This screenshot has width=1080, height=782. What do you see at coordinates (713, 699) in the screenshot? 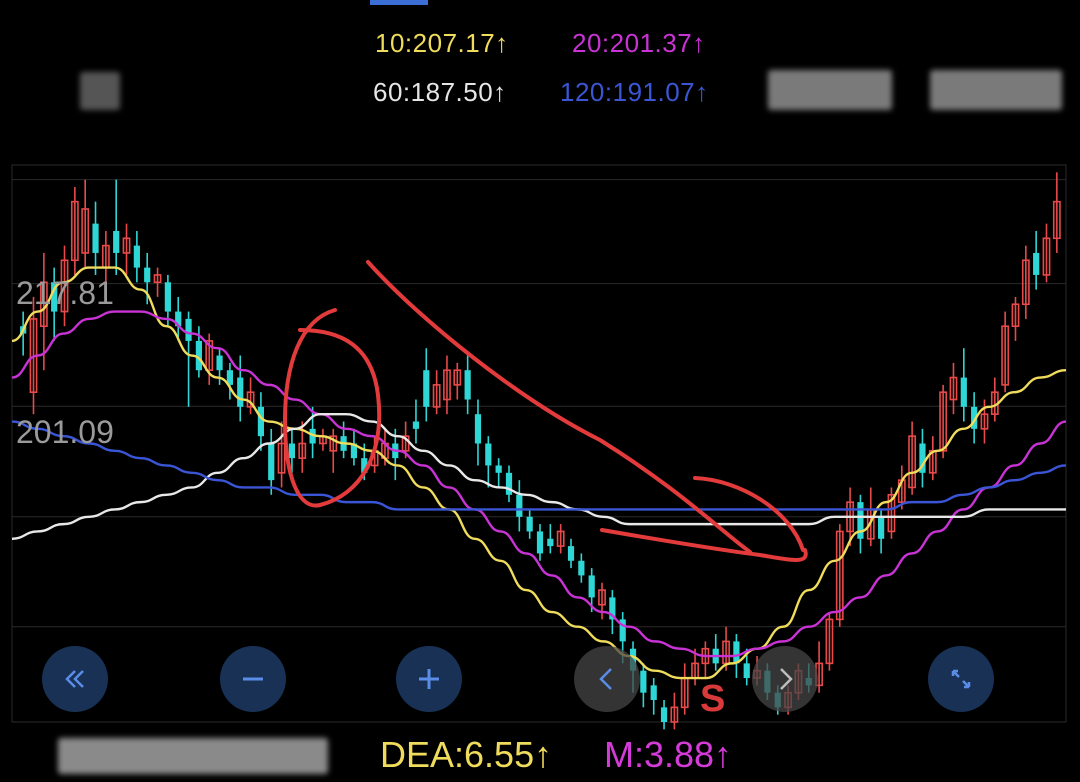
I see `sell-signal-marker: S` at bounding box center [713, 699].